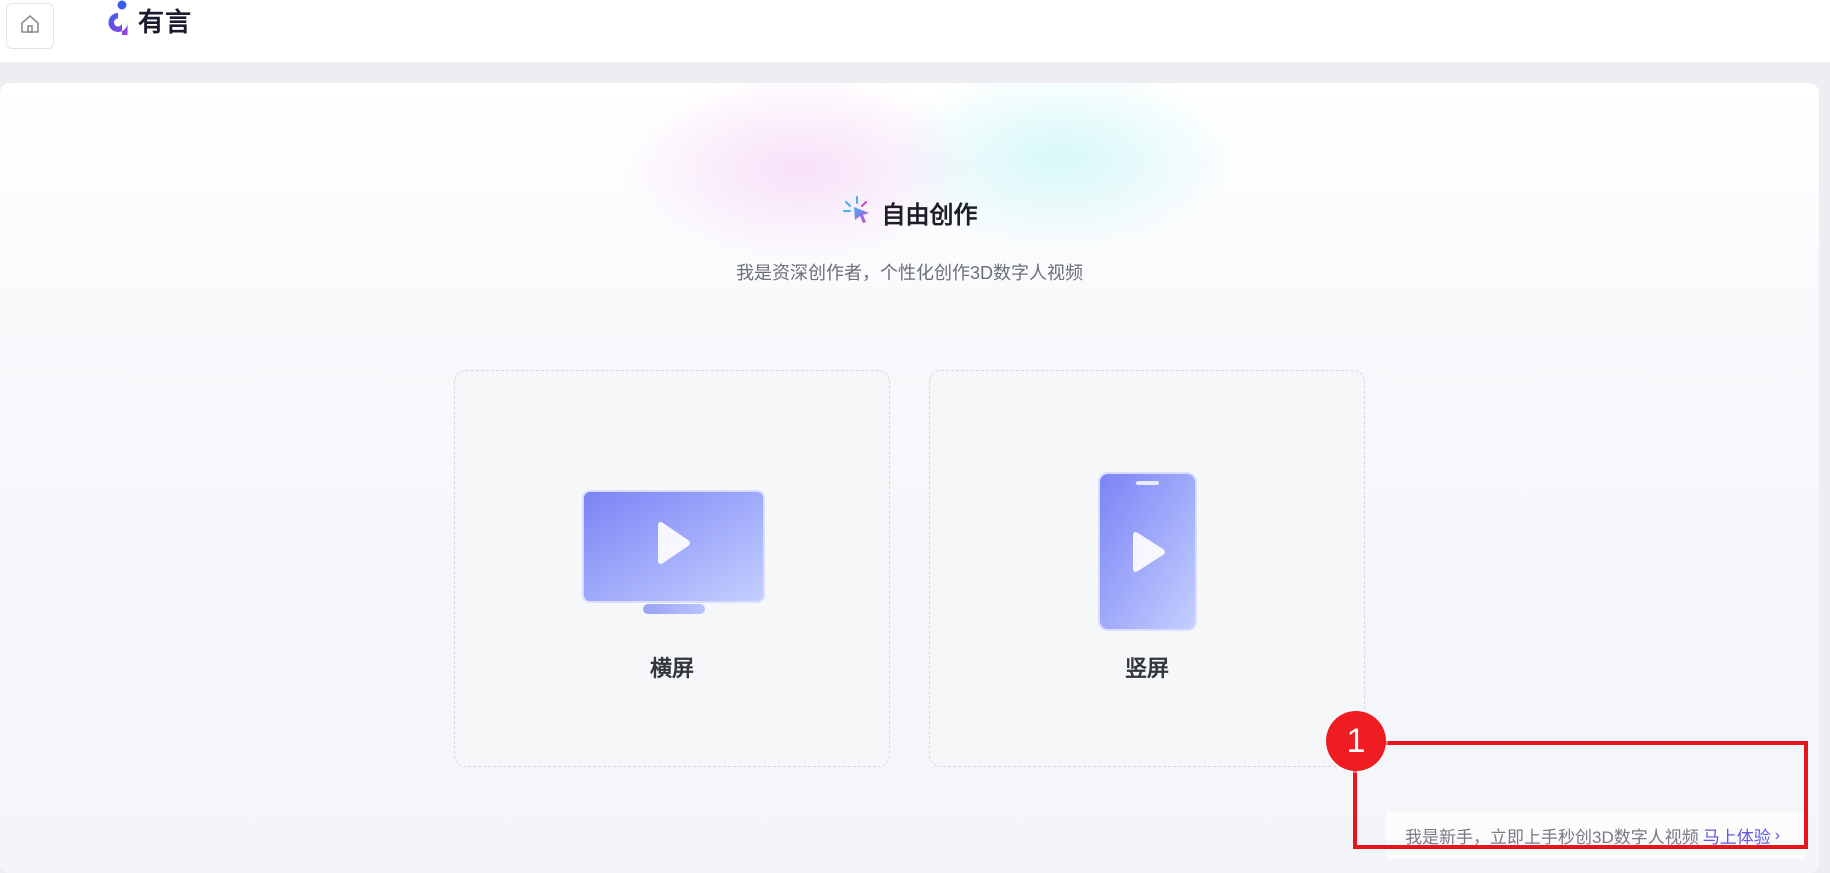  Describe the element at coordinates (671, 668) in the screenshot. I see `card-label: 横屏` at that location.